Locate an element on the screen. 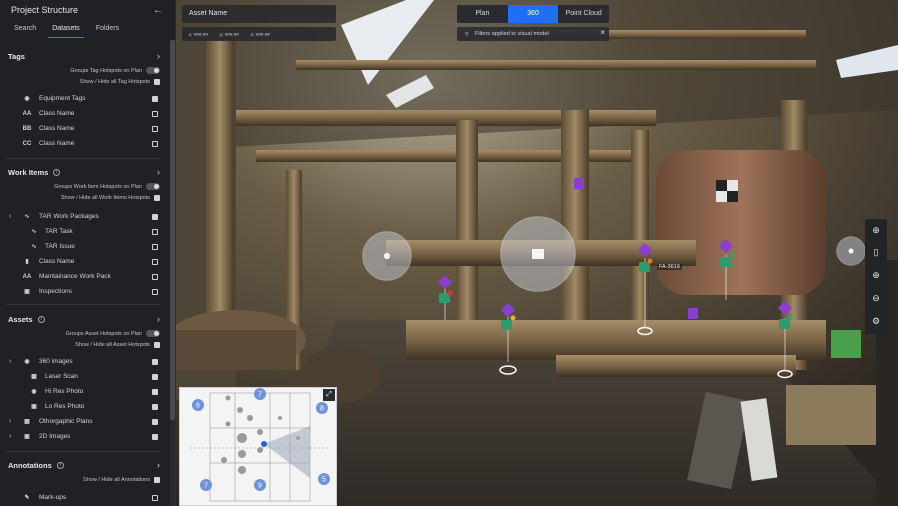  hotspot-label: FA-3619 is located at coordinates (669, 267).